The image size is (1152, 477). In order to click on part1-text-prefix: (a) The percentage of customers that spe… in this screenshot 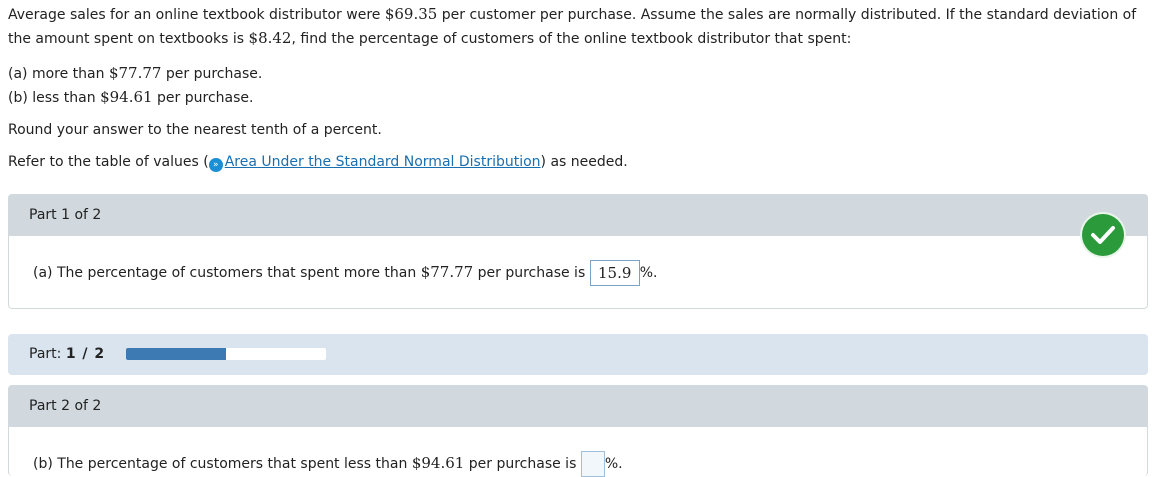, I will do `click(227, 273)`.